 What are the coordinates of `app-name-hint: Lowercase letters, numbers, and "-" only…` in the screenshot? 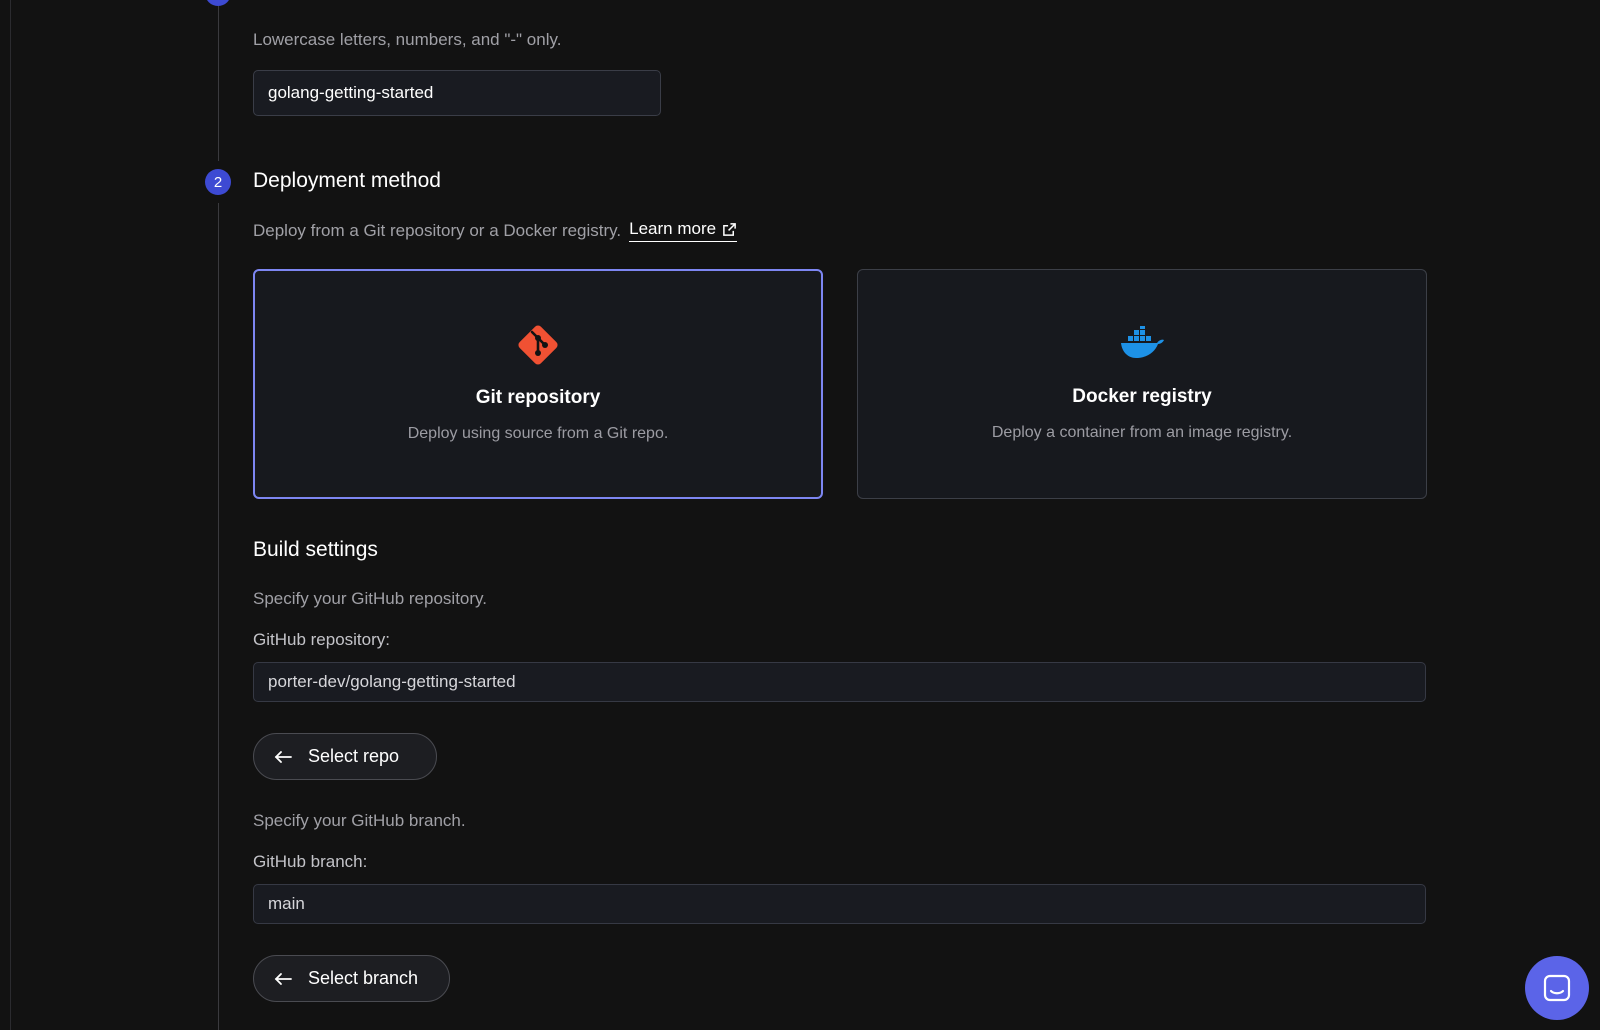 It's located at (407, 39).